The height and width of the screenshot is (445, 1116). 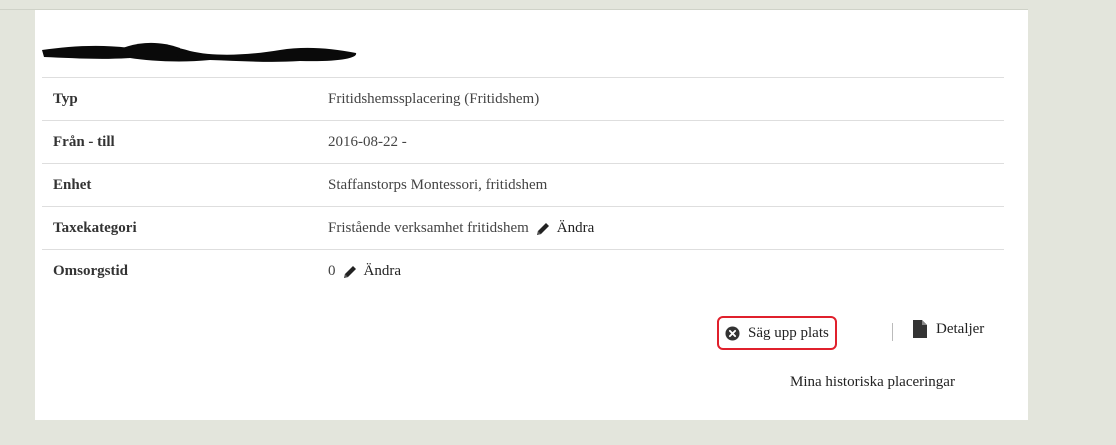 What do you see at coordinates (199, 52) in the screenshot?
I see `redacted-title` at bounding box center [199, 52].